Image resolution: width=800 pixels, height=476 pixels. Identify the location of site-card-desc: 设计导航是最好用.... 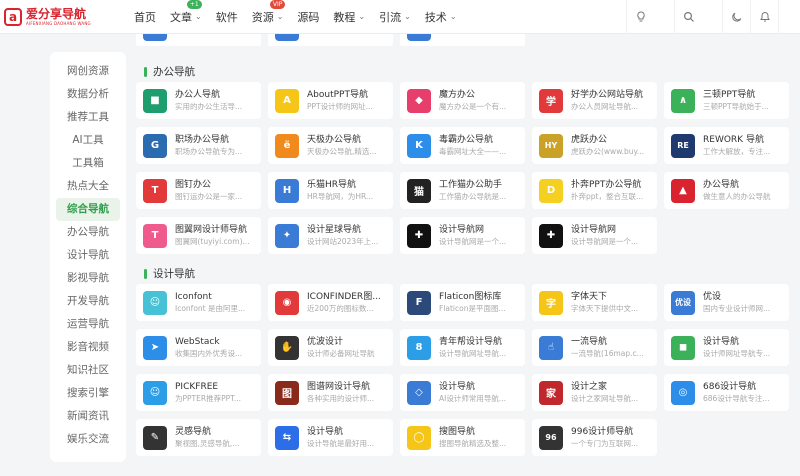
(341, 443).